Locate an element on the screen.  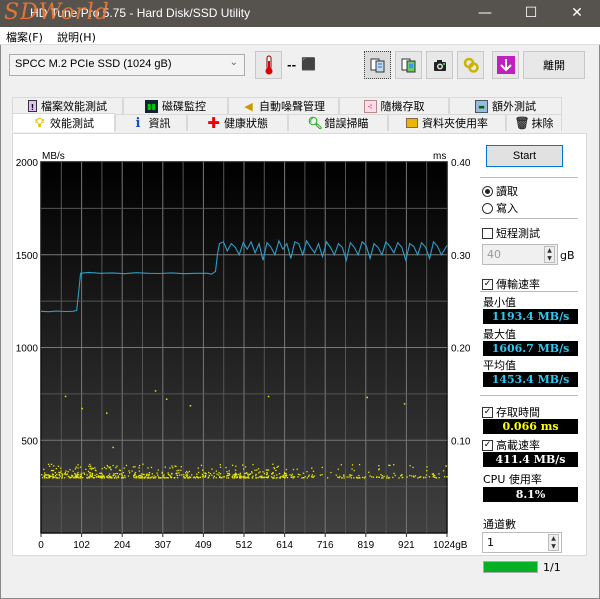
toolbar: SPCC M.2 PCIe SSD (1024 gB) ⌄ -- ⬛ 離開 is located at coordinates (300, 70).